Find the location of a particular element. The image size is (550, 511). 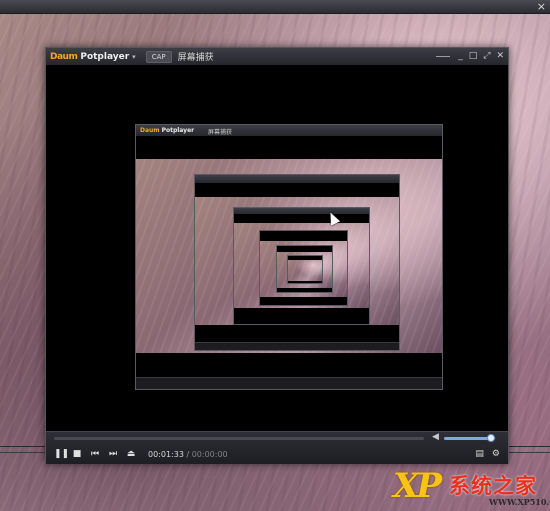

pause-button: ❚❚ is located at coordinates (61, 454).